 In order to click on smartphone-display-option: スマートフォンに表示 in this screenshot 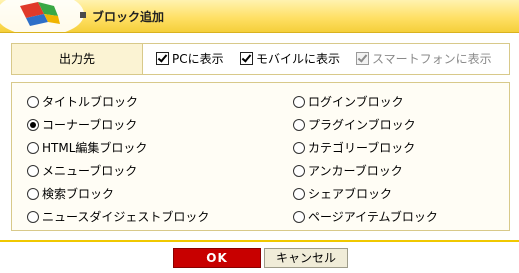, I will do `click(424, 59)`.